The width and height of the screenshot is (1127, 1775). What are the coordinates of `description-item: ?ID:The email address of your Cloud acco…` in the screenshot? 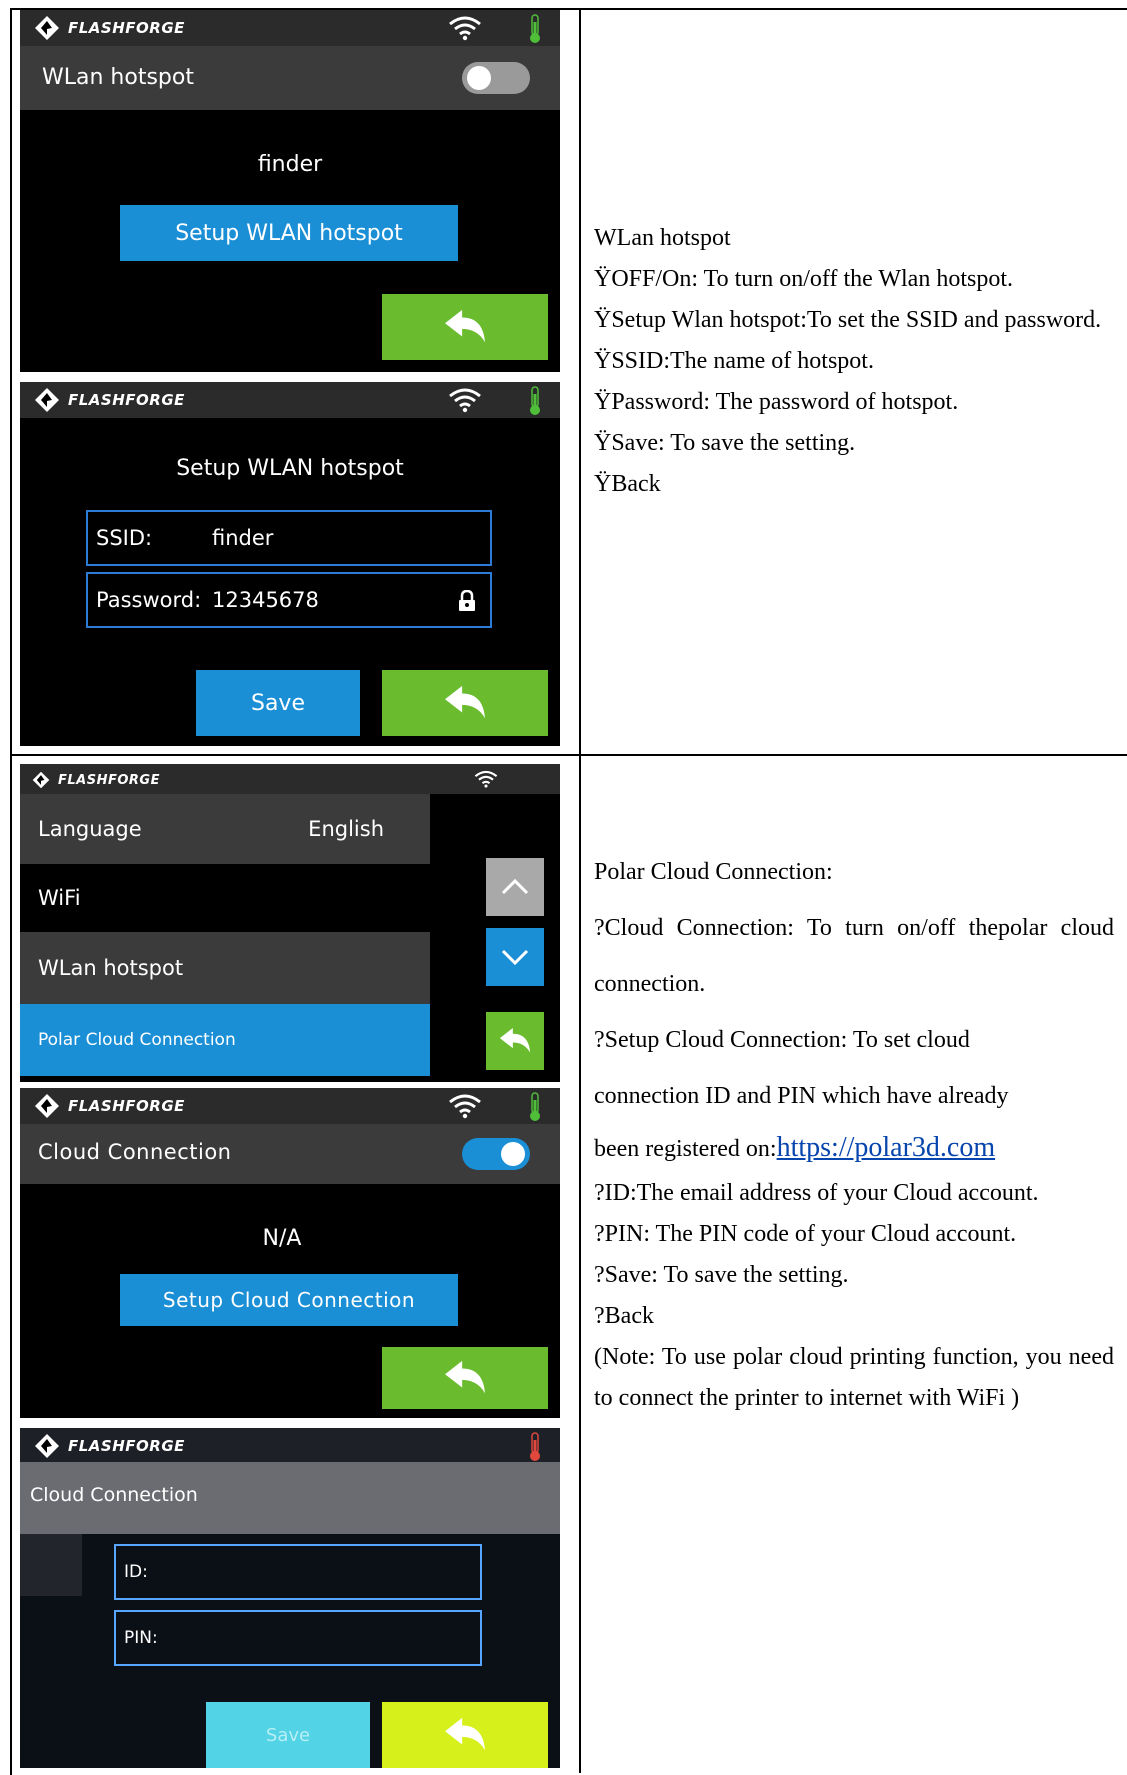 It's located at (816, 1193).